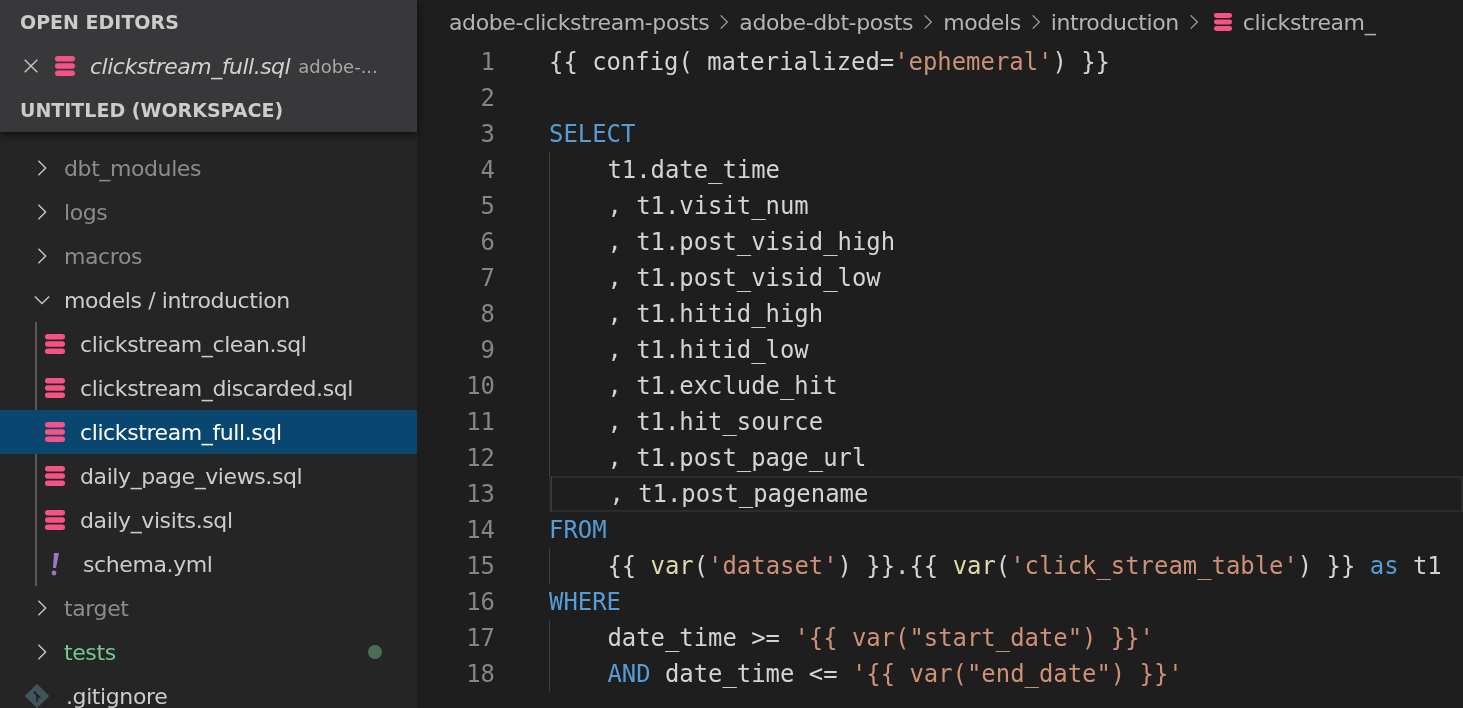  Describe the element at coordinates (208, 110) in the screenshot. I see `section-header: UNTITLED (WORKSPACE)` at that location.